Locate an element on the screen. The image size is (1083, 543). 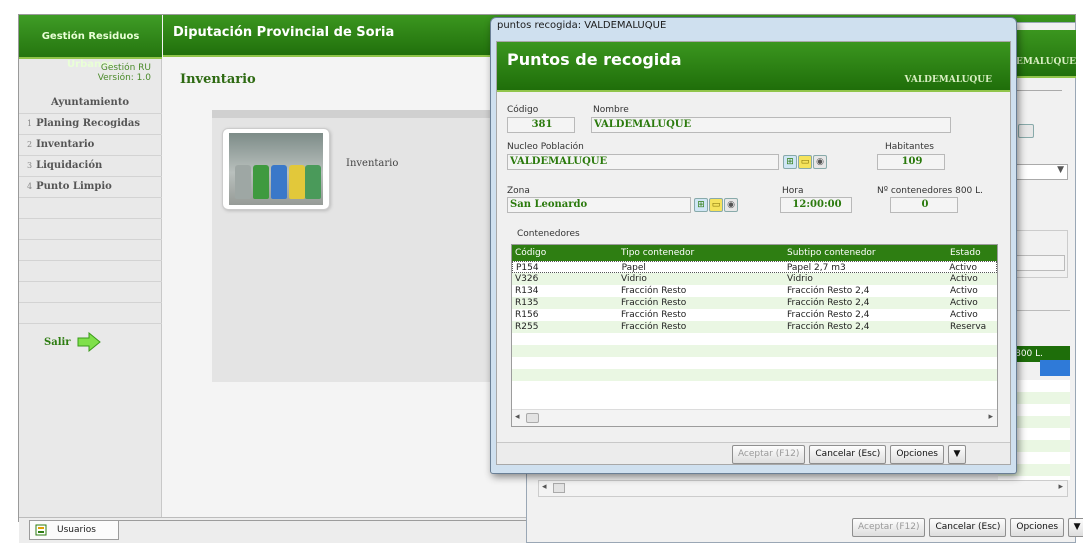
cell-codigo: R135 is located at coordinates (527, 303).